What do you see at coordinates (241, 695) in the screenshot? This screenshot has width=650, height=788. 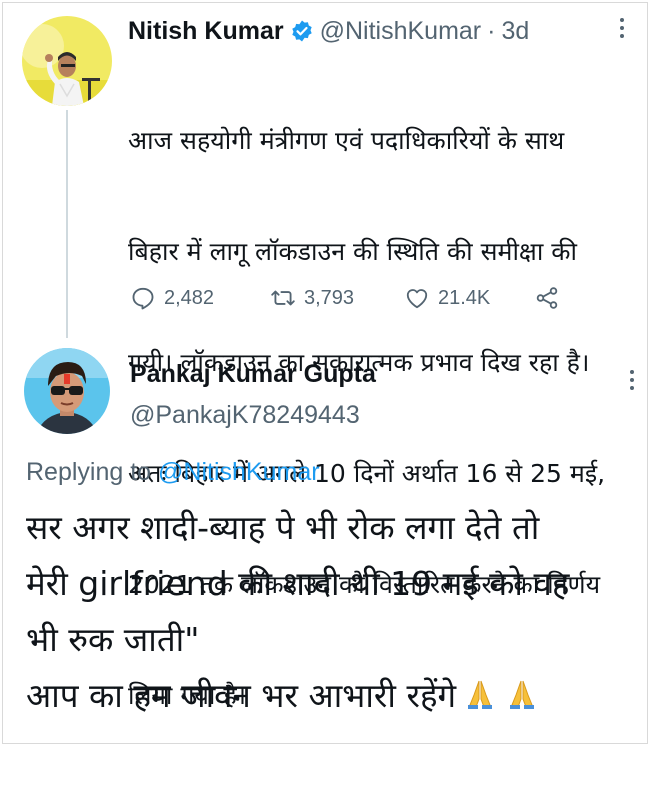 I see `reply-text-segment: आप का हम जीवन भर आभारी रहेंगे` at bounding box center [241, 695].